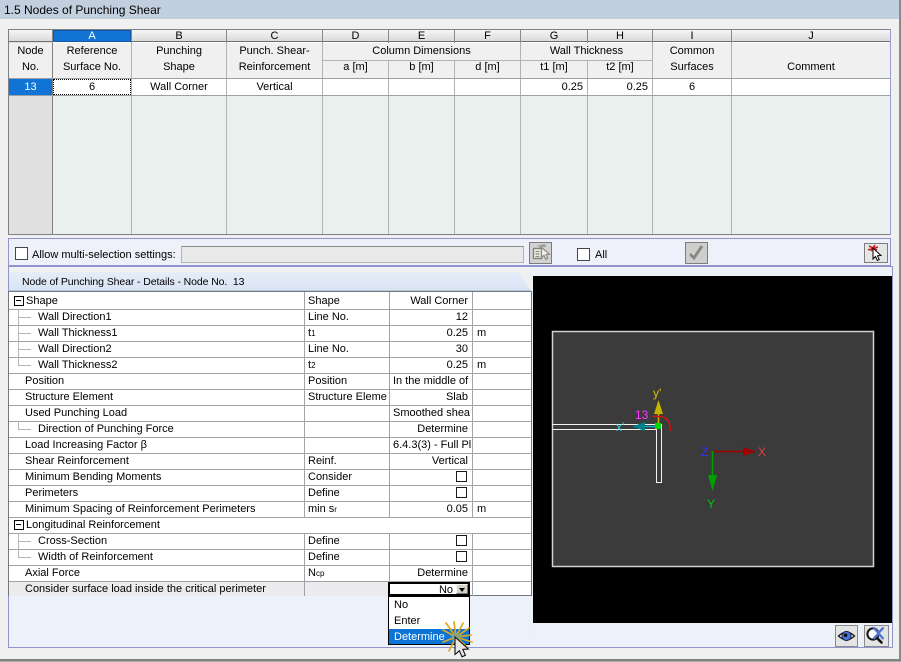 This screenshot has height=662, width=901. What do you see at coordinates (620, 427) in the screenshot?
I see `svg-text: x'` at bounding box center [620, 427].